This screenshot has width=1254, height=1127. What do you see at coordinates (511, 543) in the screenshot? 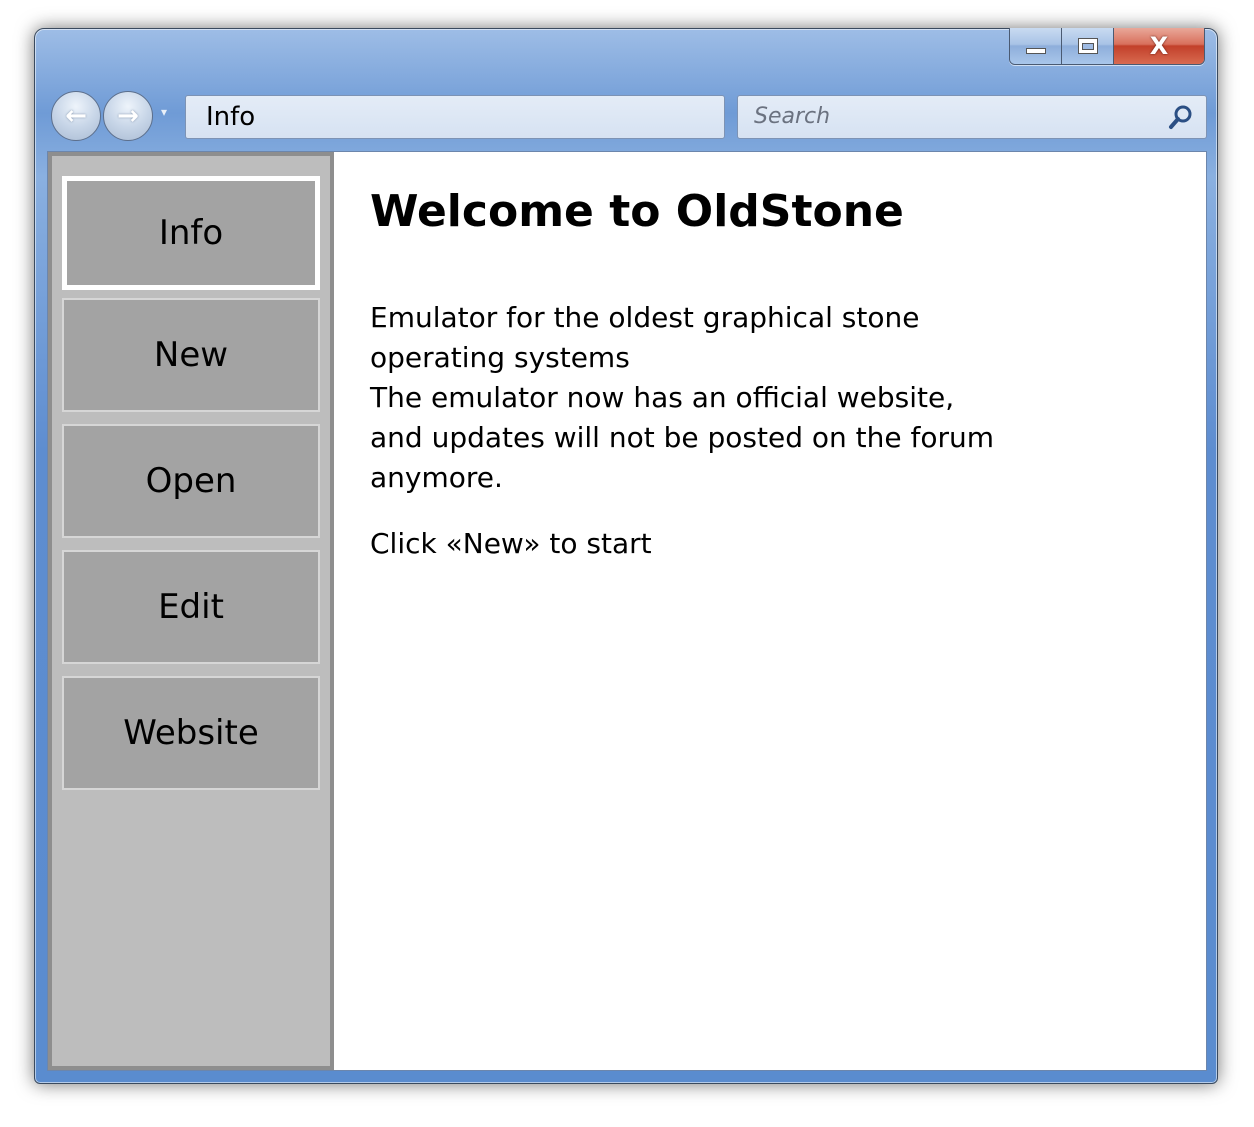
I see `start-hint: Click «New» to start` at bounding box center [511, 543].